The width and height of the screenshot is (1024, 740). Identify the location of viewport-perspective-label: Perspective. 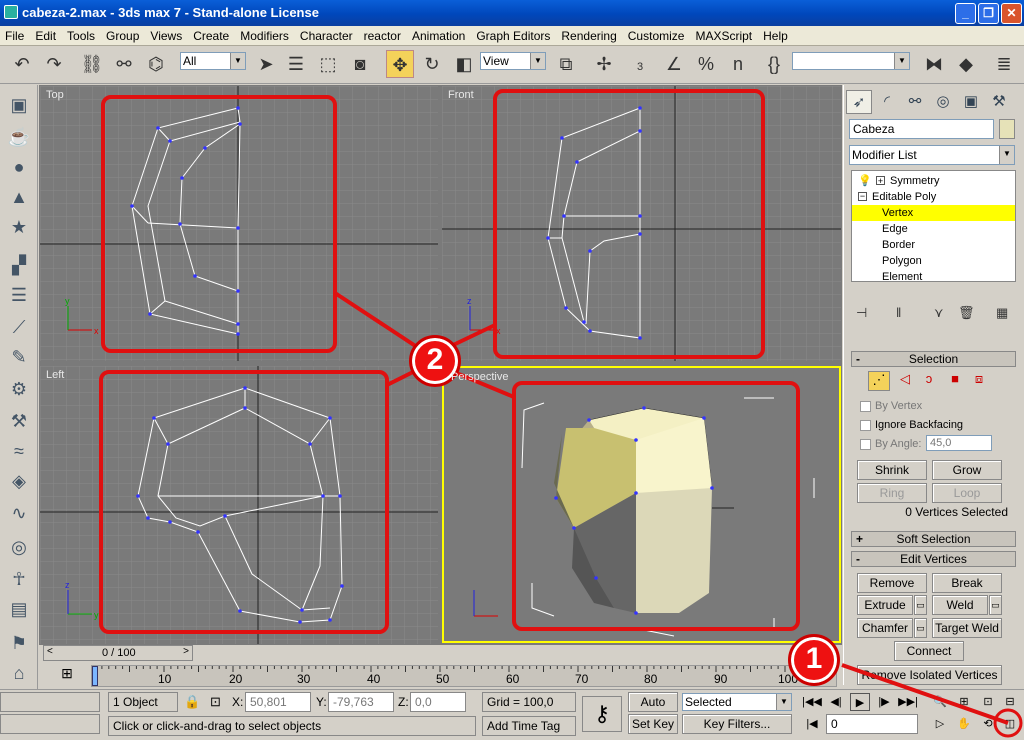
(479, 377).